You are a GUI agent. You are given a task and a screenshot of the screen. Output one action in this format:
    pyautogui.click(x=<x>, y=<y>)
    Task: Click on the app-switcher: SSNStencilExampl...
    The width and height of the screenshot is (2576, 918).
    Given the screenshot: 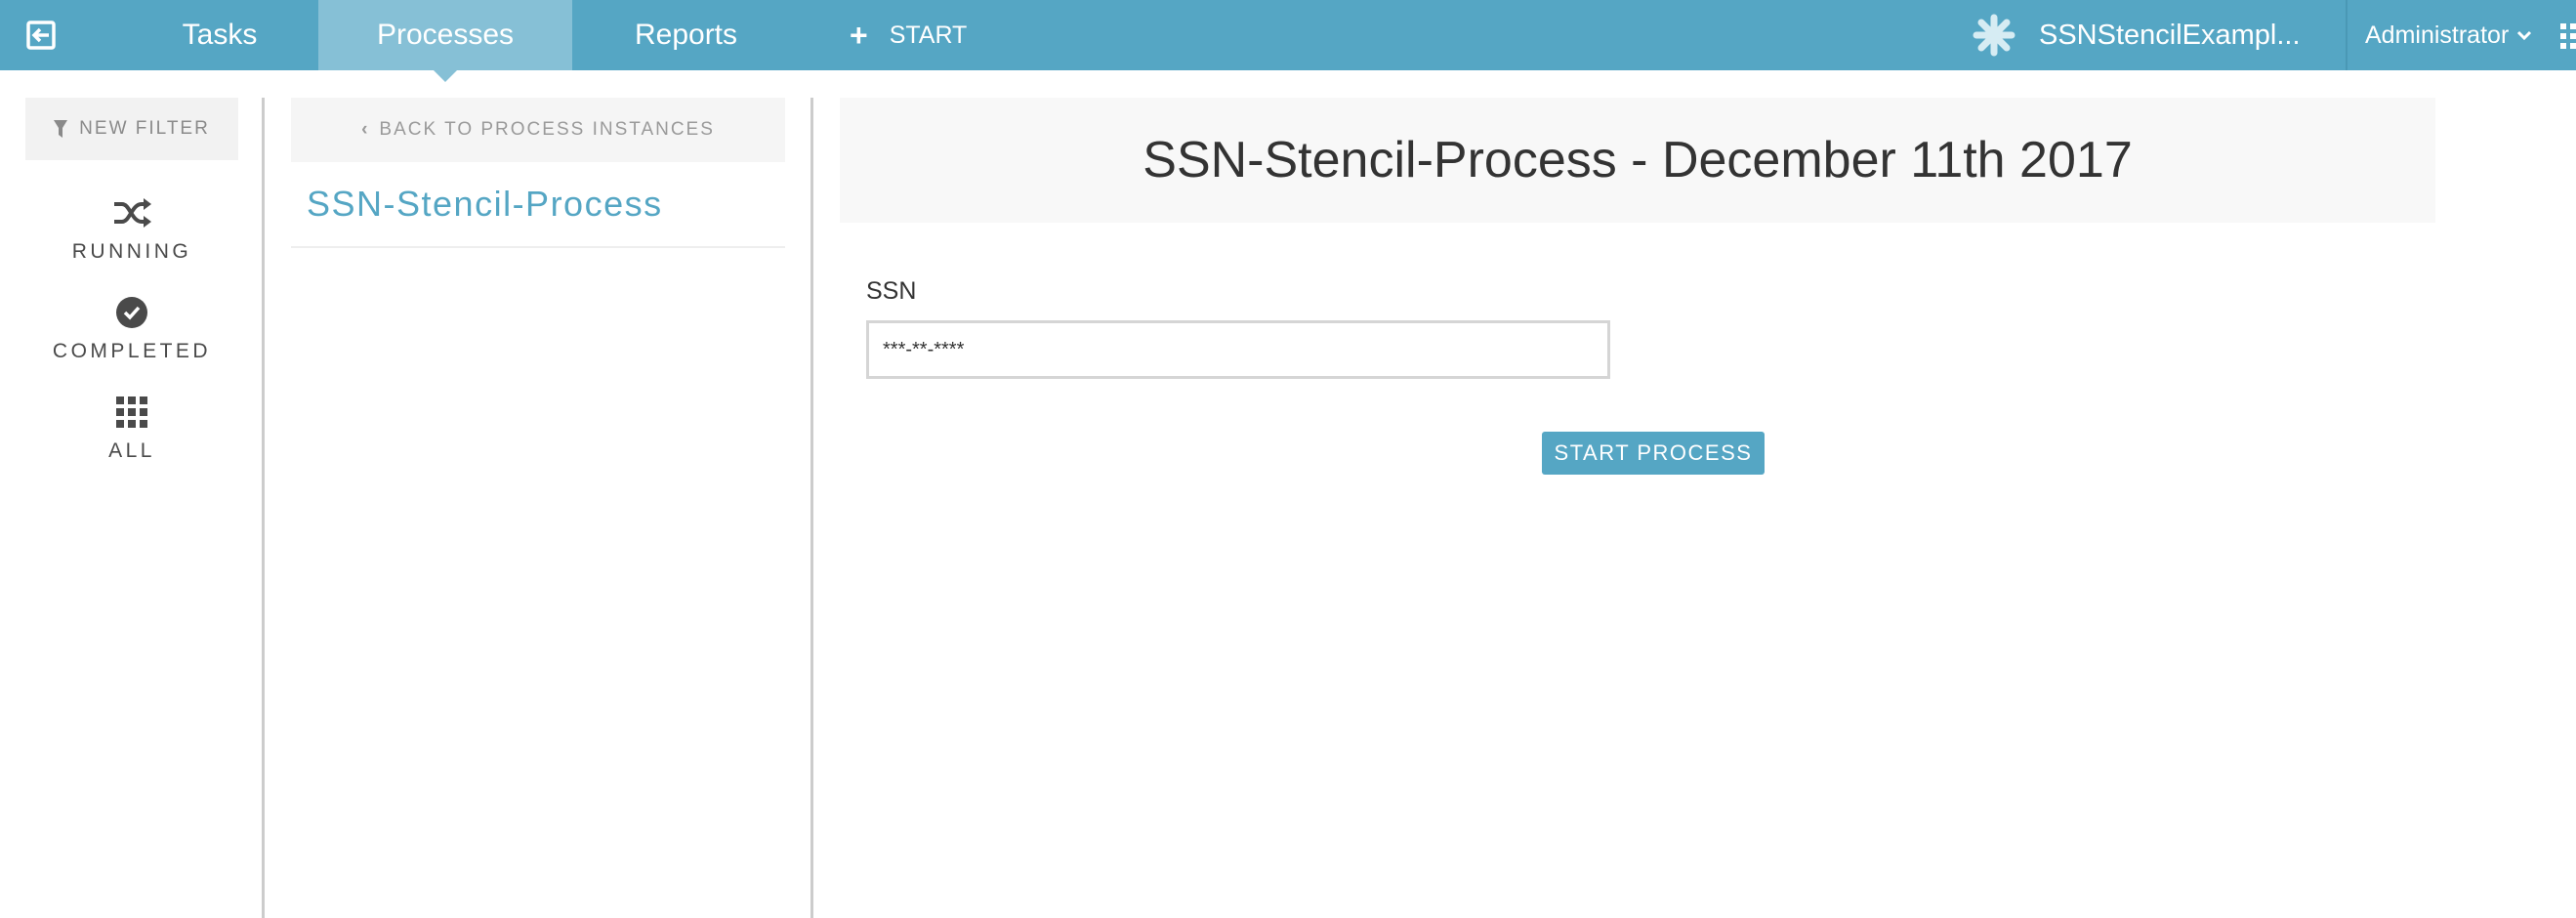 What is the action you would take?
    pyautogui.click(x=2158, y=35)
    